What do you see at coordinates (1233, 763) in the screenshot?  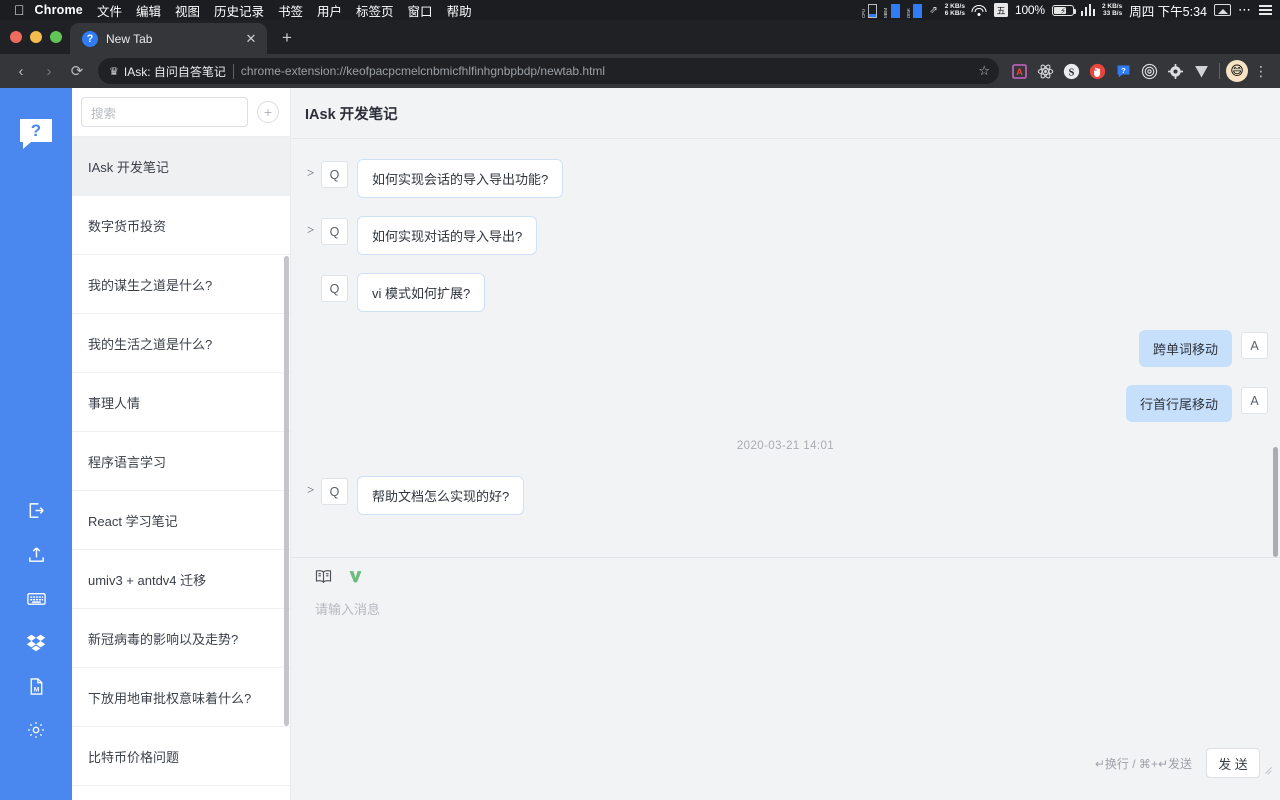 I see `send-button: 发 送` at bounding box center [1233, 763].